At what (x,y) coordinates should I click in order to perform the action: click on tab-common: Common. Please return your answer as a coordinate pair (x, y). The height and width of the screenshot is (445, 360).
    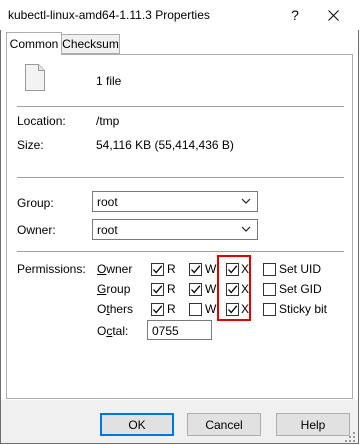
    Looking at the image, I should click on (34, 43).